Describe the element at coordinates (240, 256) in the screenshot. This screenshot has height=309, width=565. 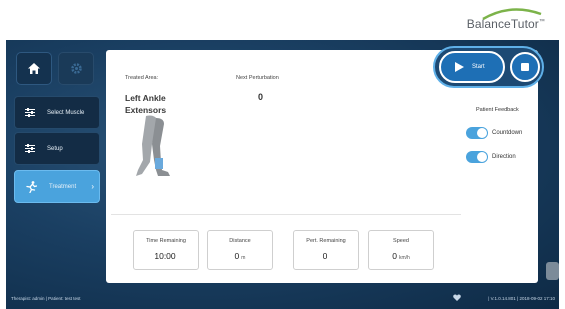
I see `stat-value: 0m` at that location.